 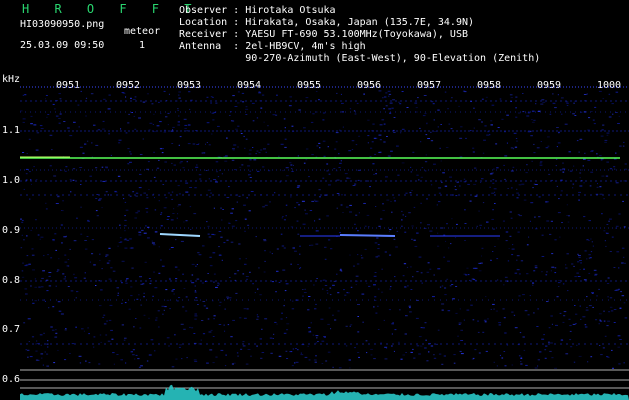 What do you see at coordinates (324, 392) in the screenshot?
I see `baseline-noise-trace` at bounding box center [324, 392].